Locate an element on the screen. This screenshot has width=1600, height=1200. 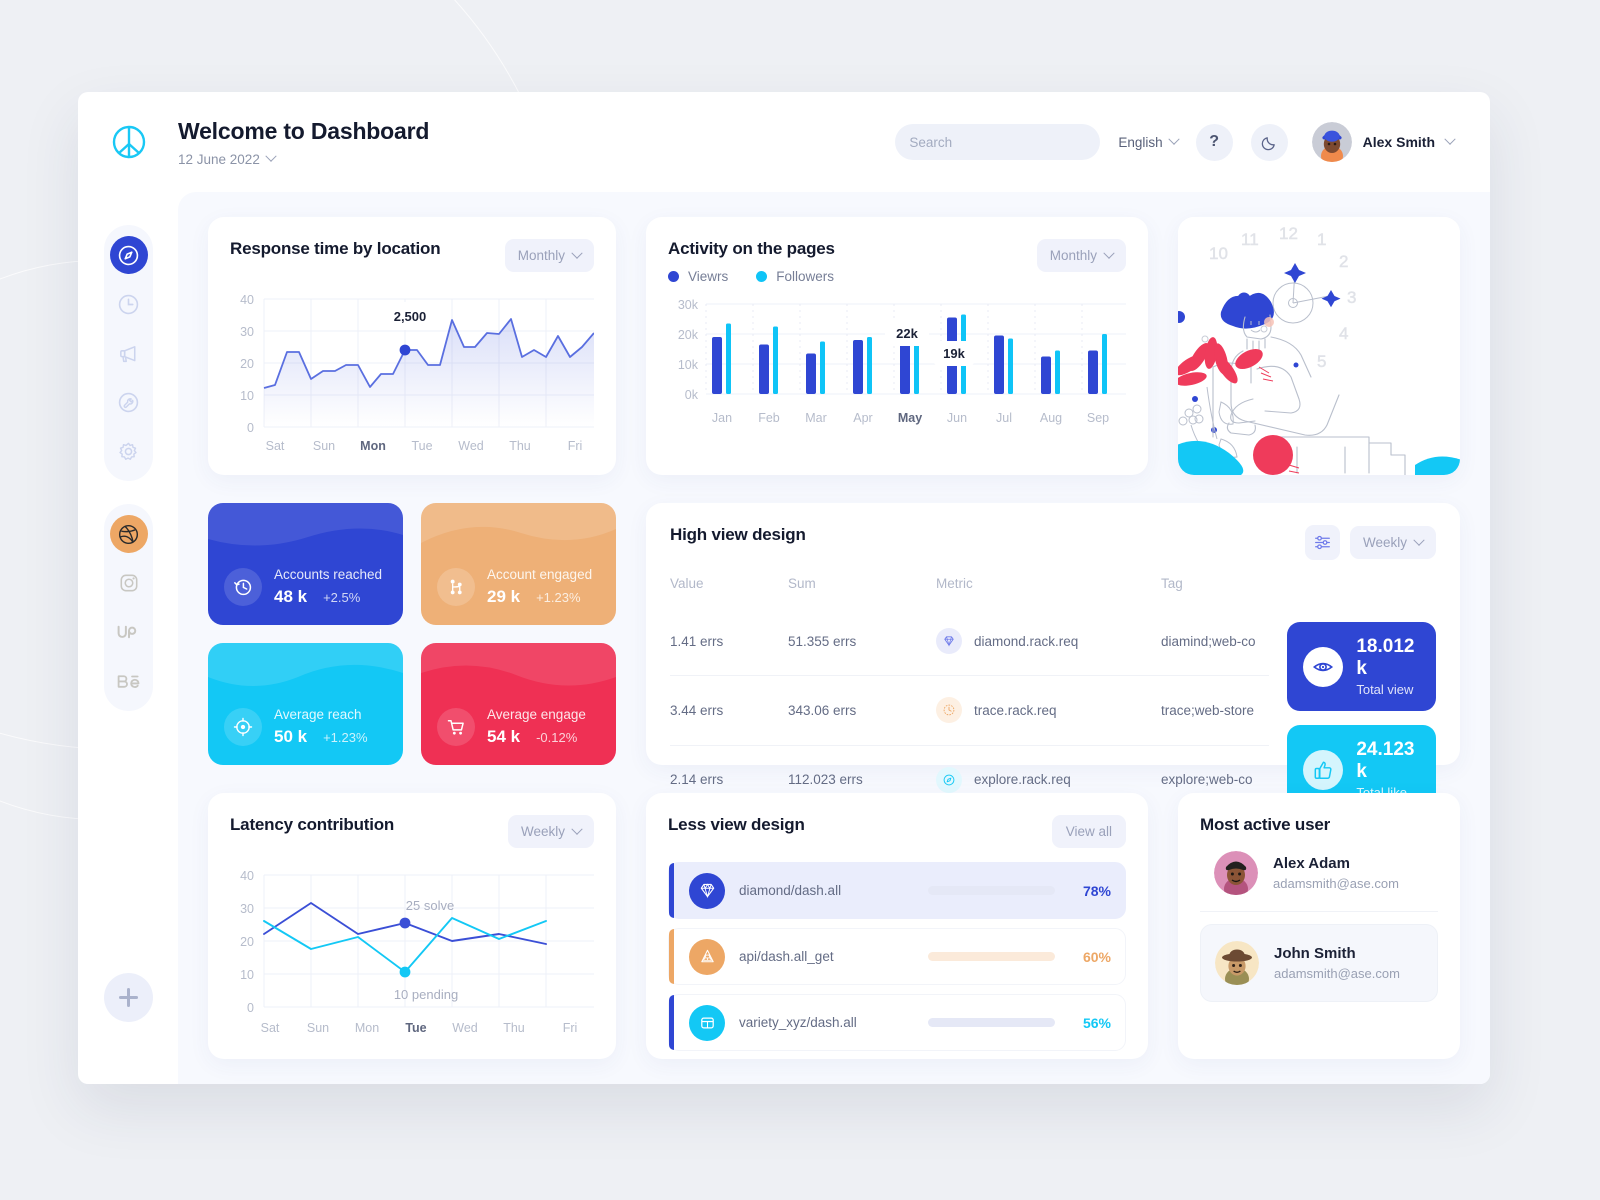
svg-text: Aug is located at coordinates (1051, 418).